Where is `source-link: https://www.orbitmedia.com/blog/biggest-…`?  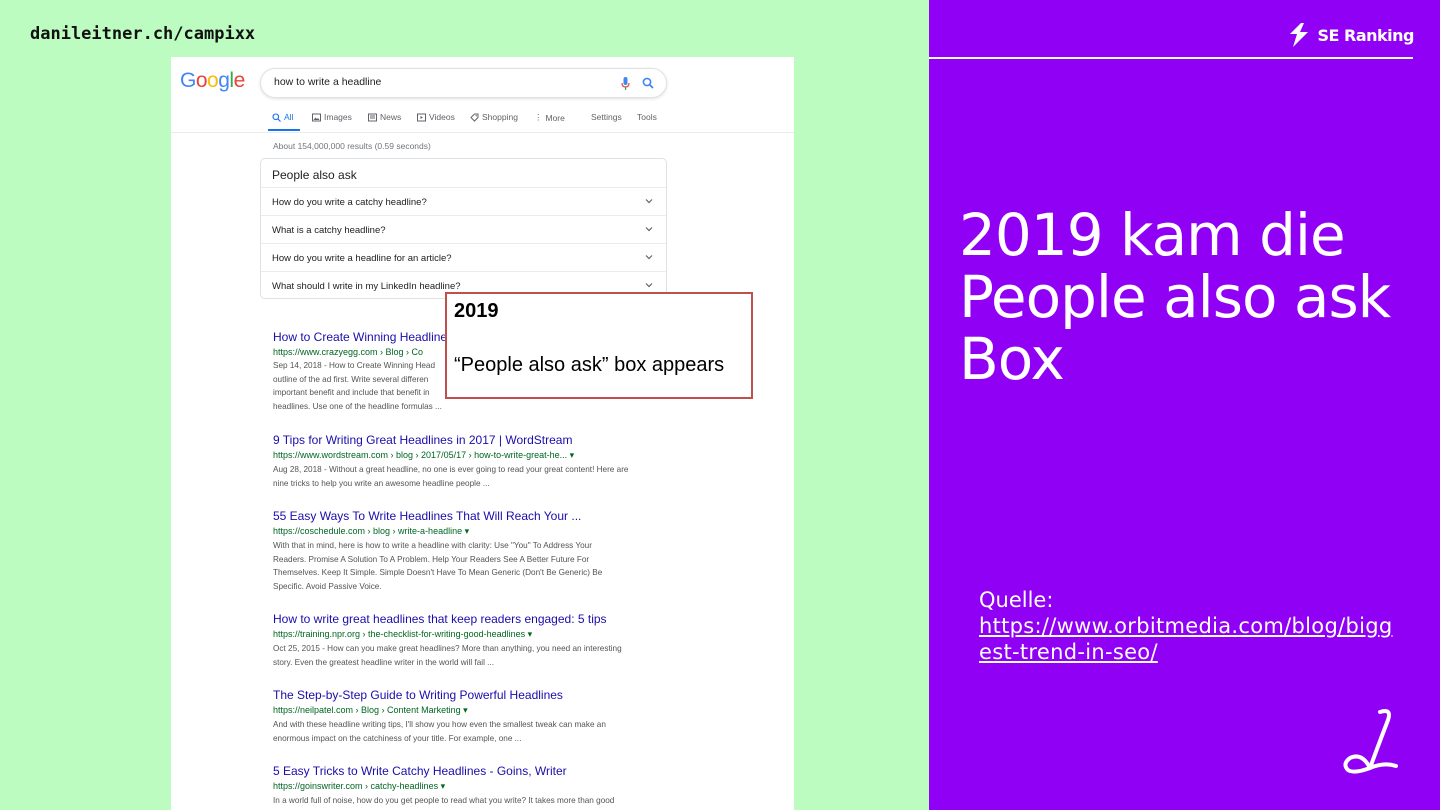 source-link: https://www.orbitmedia.com/blog/biggest-… is located at coordinates (1185, 639).